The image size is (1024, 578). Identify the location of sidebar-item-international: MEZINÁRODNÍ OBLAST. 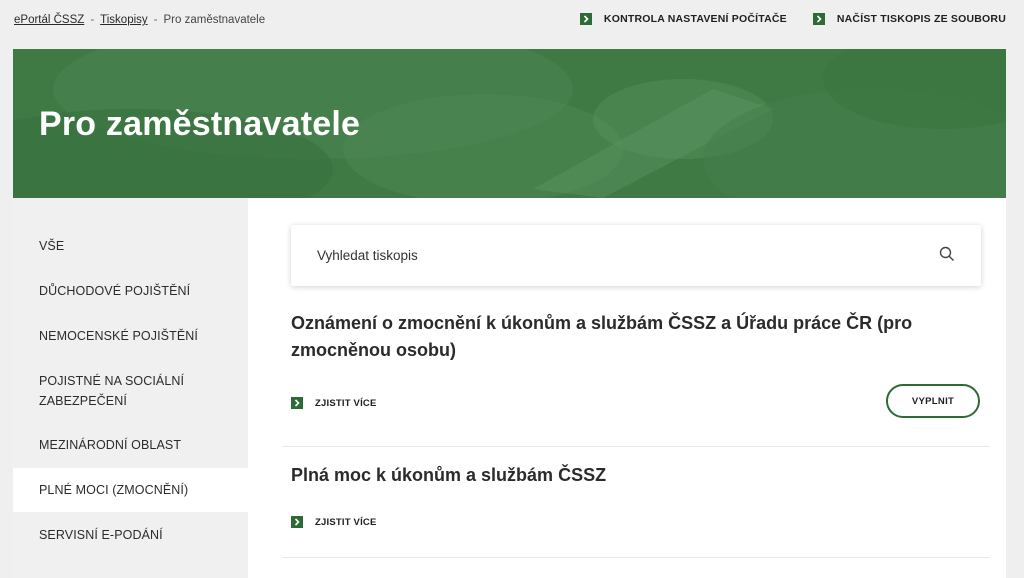
(130, 445).